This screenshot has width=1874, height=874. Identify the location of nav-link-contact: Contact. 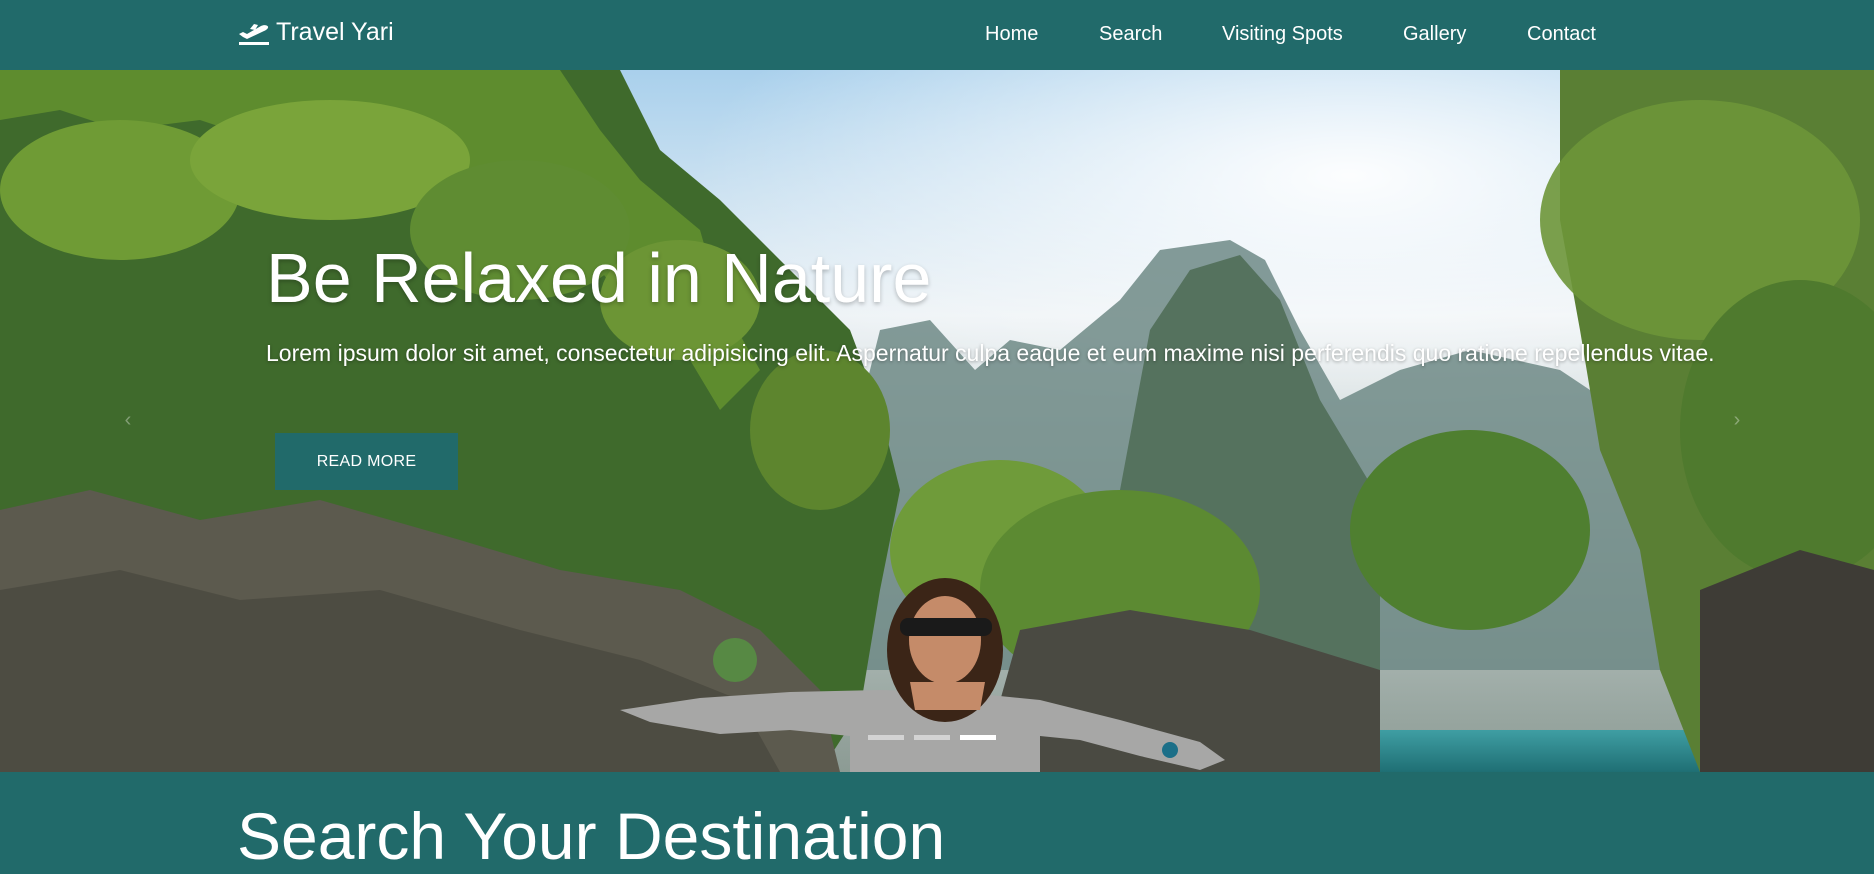
(1561, 34).